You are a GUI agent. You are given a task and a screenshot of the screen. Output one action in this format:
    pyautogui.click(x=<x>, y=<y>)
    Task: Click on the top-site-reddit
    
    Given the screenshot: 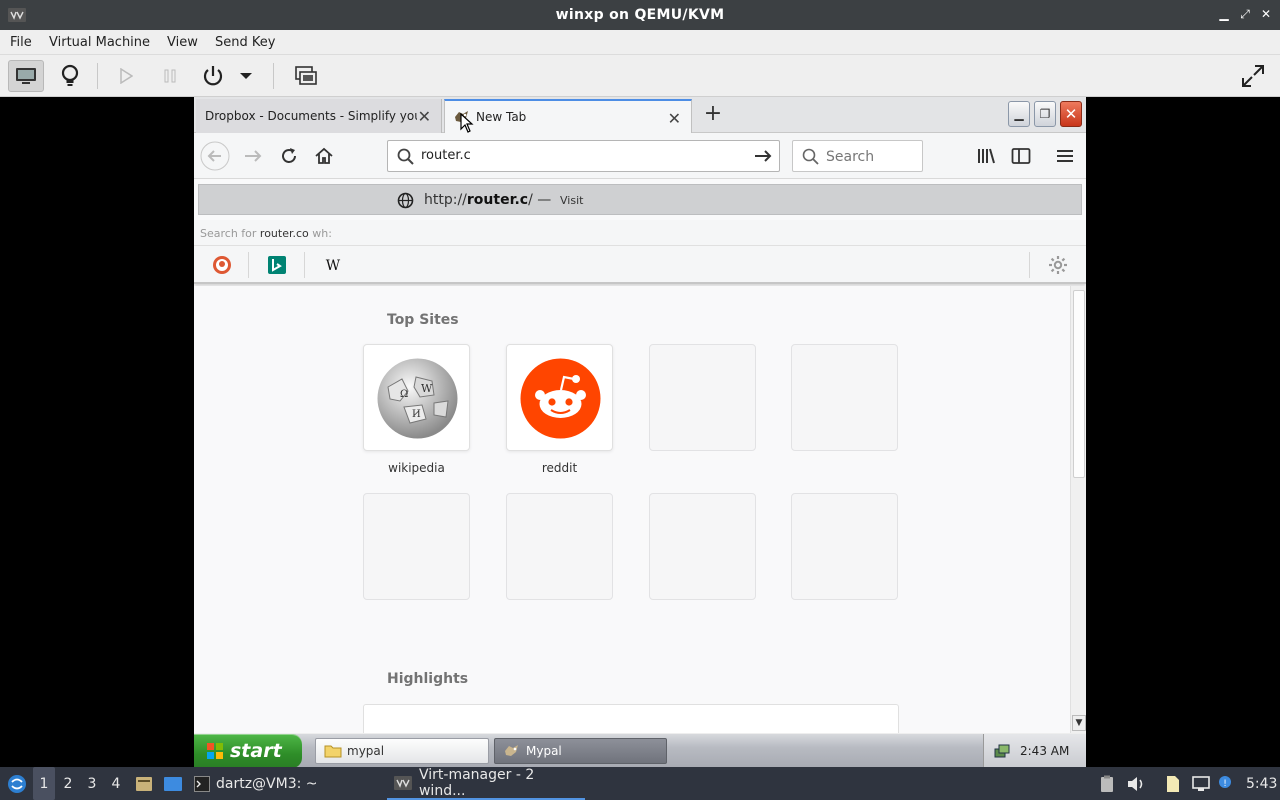 What is the action you would take?
    pyautogui.click(x=559, y=397)
    